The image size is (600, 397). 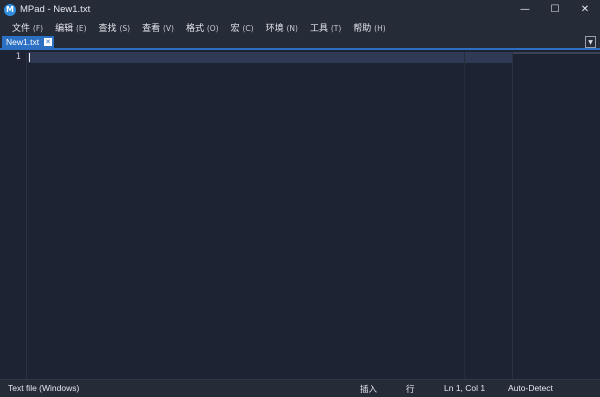 I want to click on maximize-button: ☐, so click(x=555, y=9).